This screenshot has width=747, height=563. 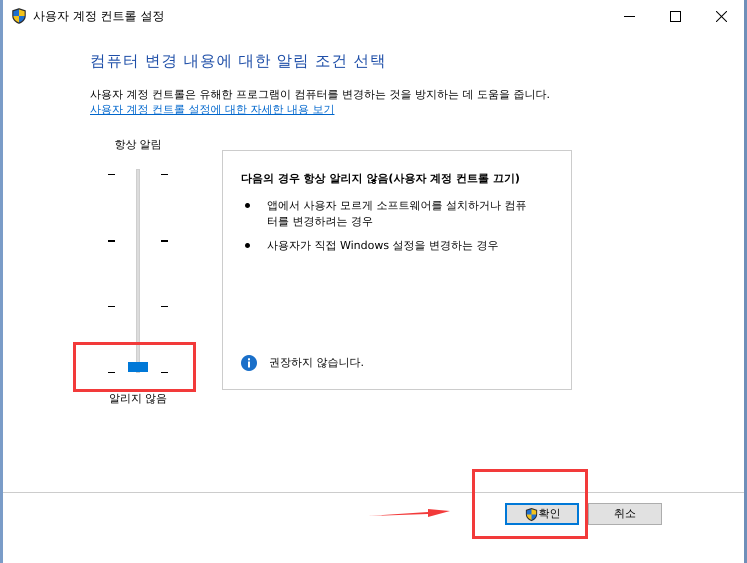 What do you see at coordinates (397, 214) in the screenshot?
I see `bullet-text: 앱에서 사용자 모르게 소프트웨어를 설치하거나 컴퓨터를 변경하려는 경우` at bounding box center [397, 214].